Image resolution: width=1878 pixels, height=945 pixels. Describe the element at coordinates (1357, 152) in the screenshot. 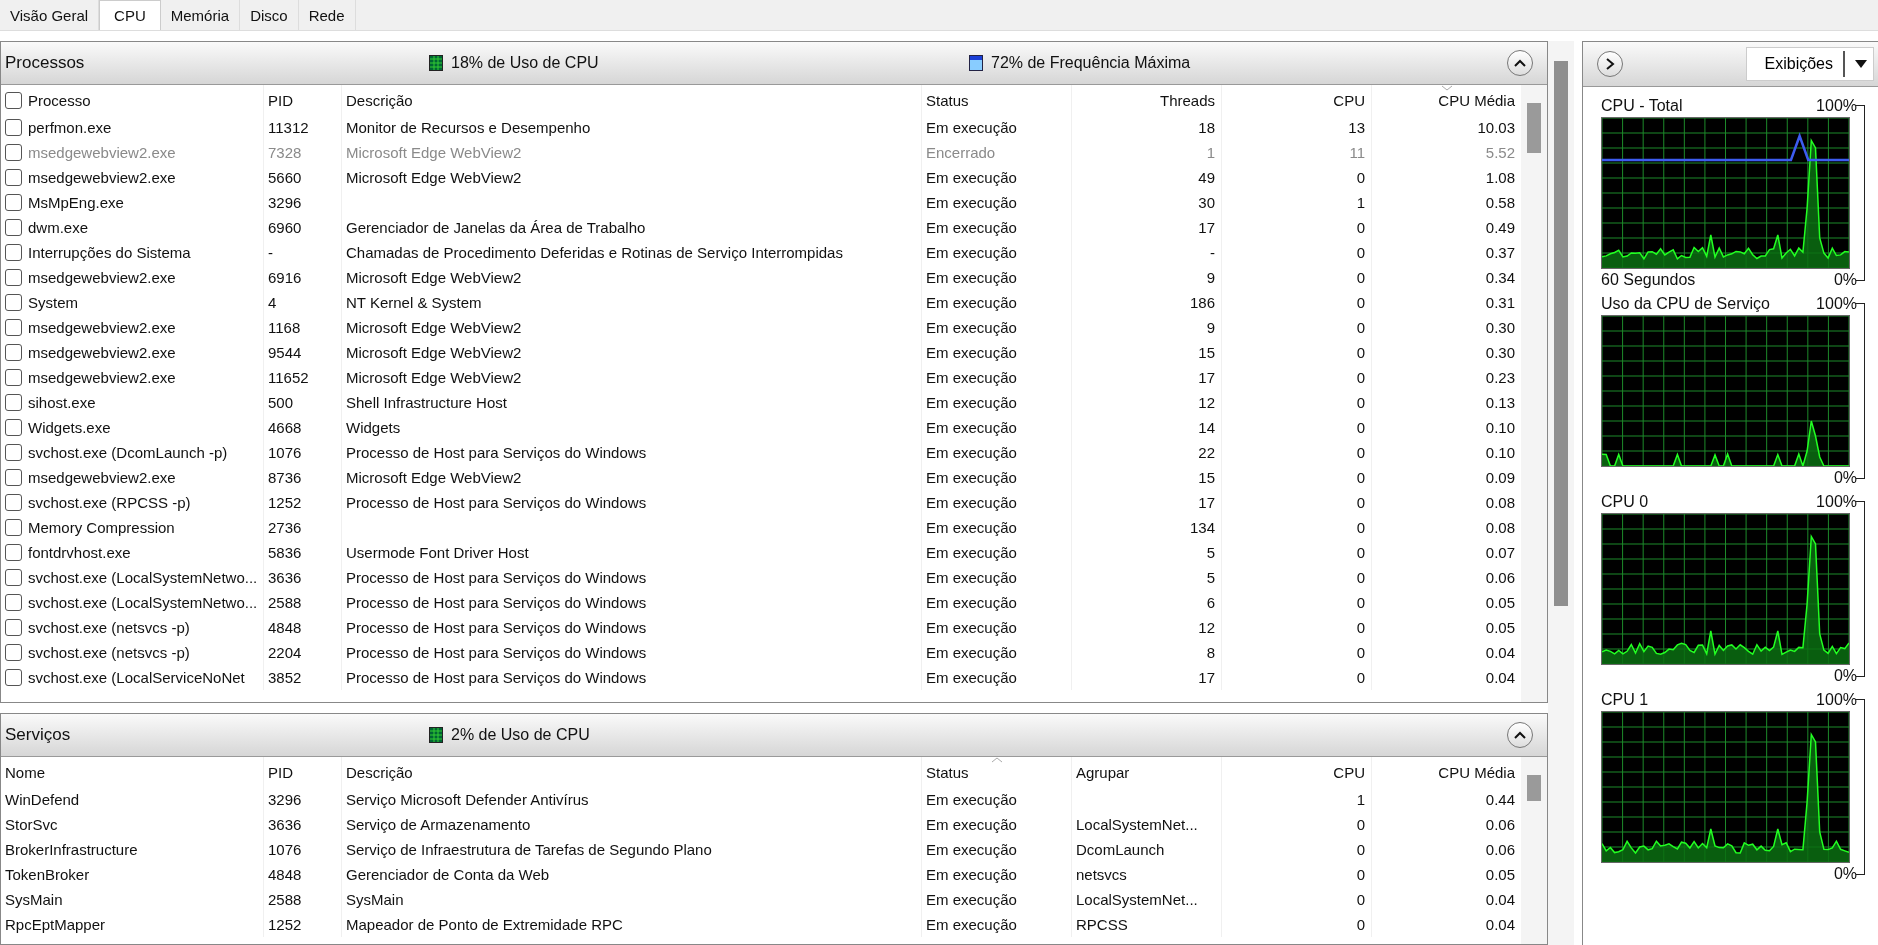

I see `table-cell: 11` at that location.